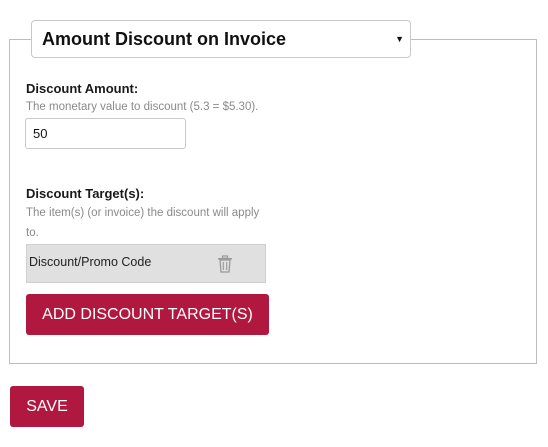  What do you see at coordinates (399, 39) in the screenshot?
I see `caret-down-icon: ▼` at bounding box center [399, 39].